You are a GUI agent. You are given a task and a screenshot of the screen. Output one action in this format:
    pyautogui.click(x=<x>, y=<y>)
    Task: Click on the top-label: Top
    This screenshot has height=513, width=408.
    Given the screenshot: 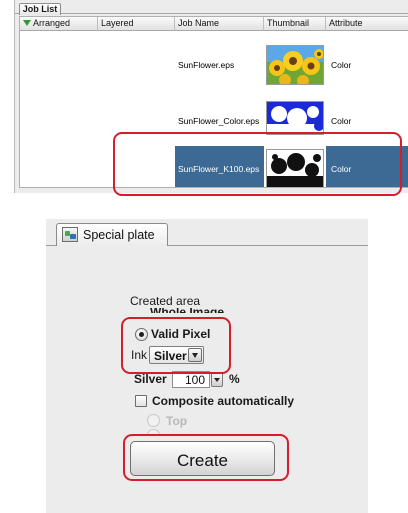 What is the action you would take?
    pyautogui.click(x=177, y=421)
    